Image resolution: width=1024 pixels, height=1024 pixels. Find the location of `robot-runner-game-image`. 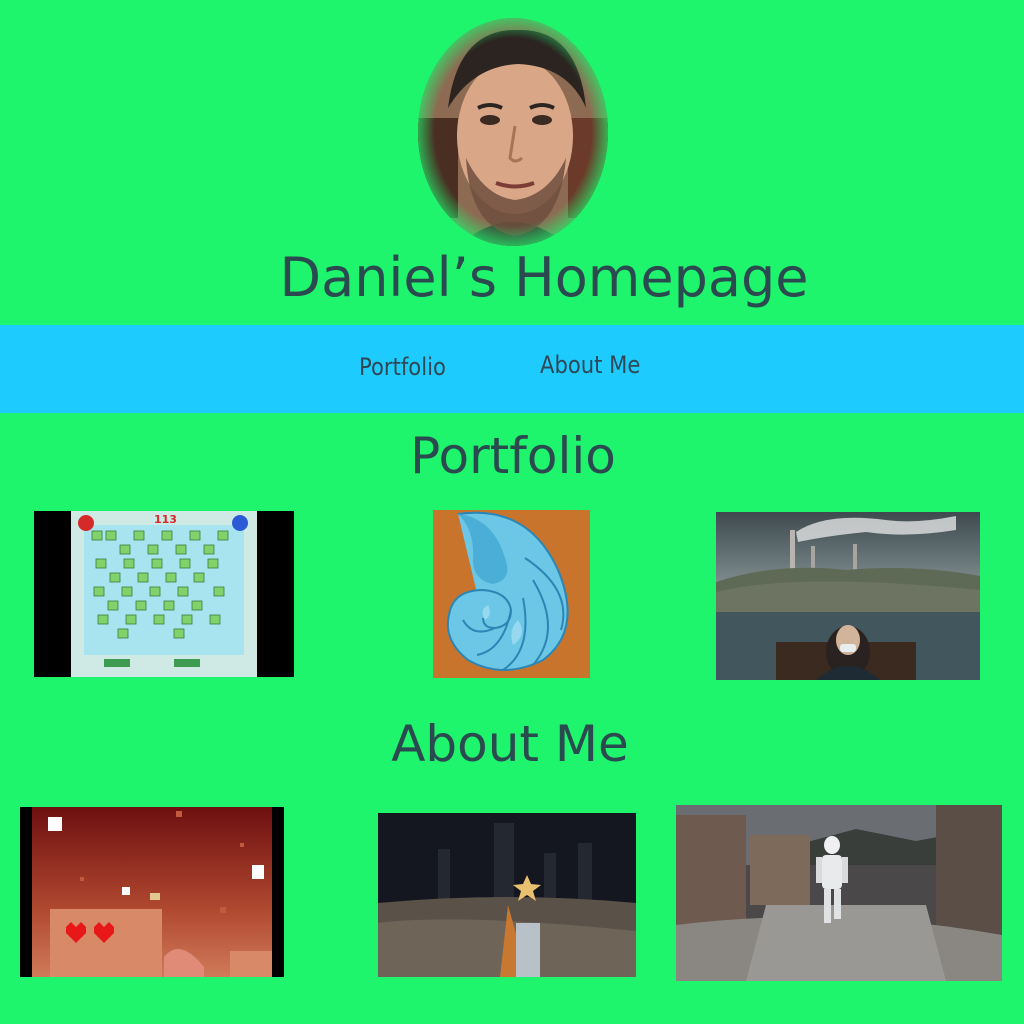

robot-runner-game-image is located at coordinates (839, 893).